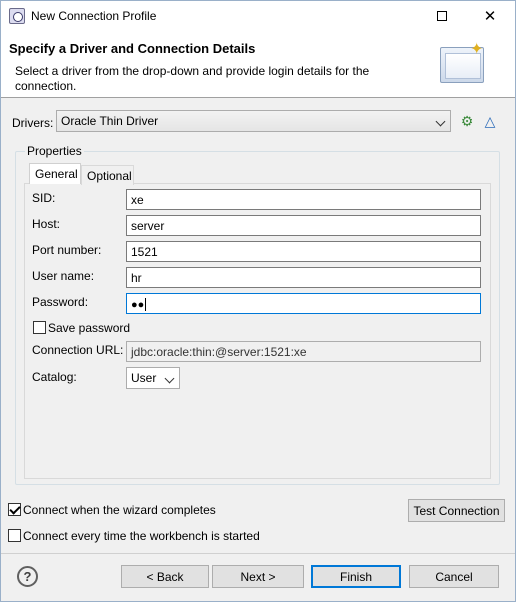 The width and height of the screenshot is (516, 602). I want to click on save-password-label: Save password, so click(89, 328).